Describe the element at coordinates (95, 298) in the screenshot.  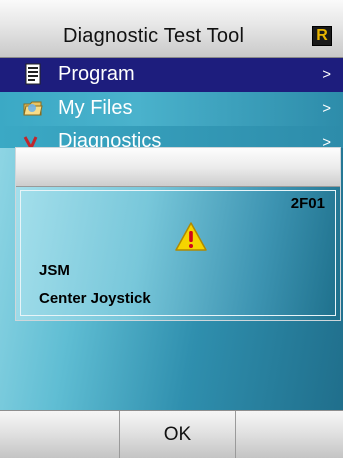
I see `fault-description: Center Joystick` at that location.